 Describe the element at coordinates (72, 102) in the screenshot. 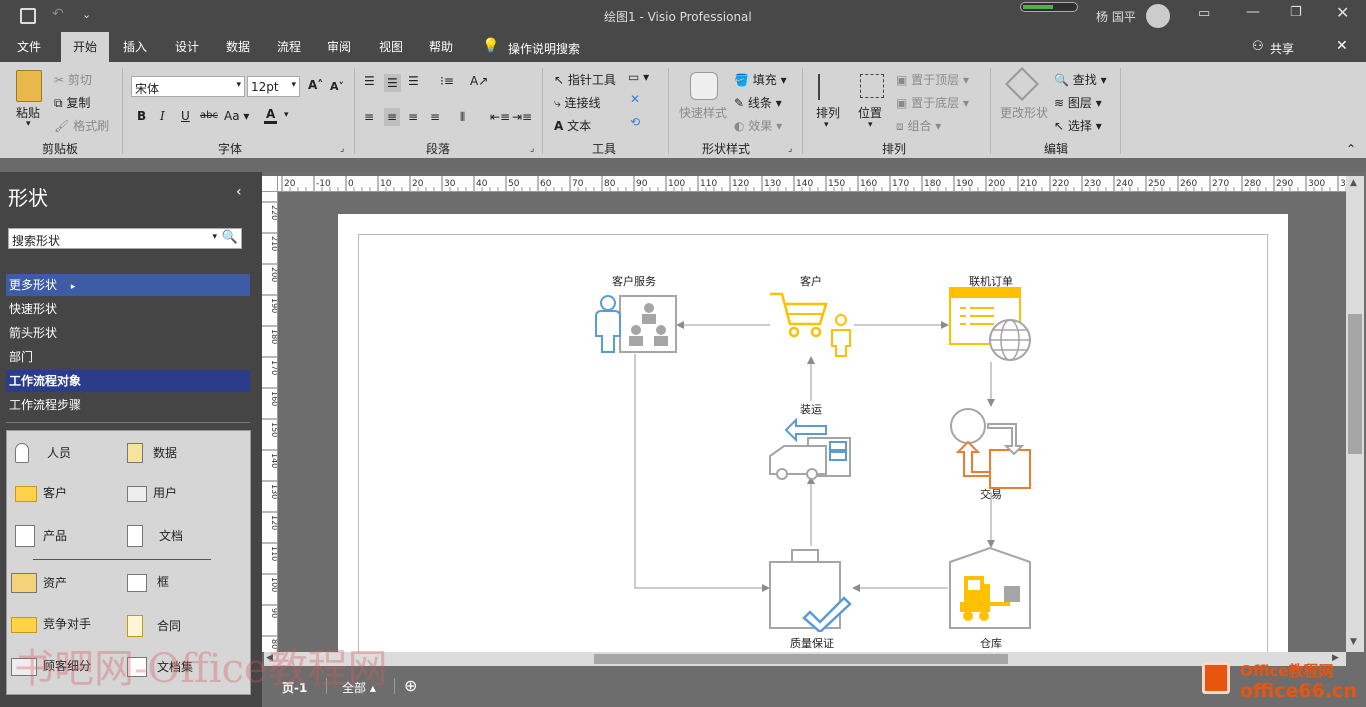

I see `copy-button: ⧉ 复制` at that location.